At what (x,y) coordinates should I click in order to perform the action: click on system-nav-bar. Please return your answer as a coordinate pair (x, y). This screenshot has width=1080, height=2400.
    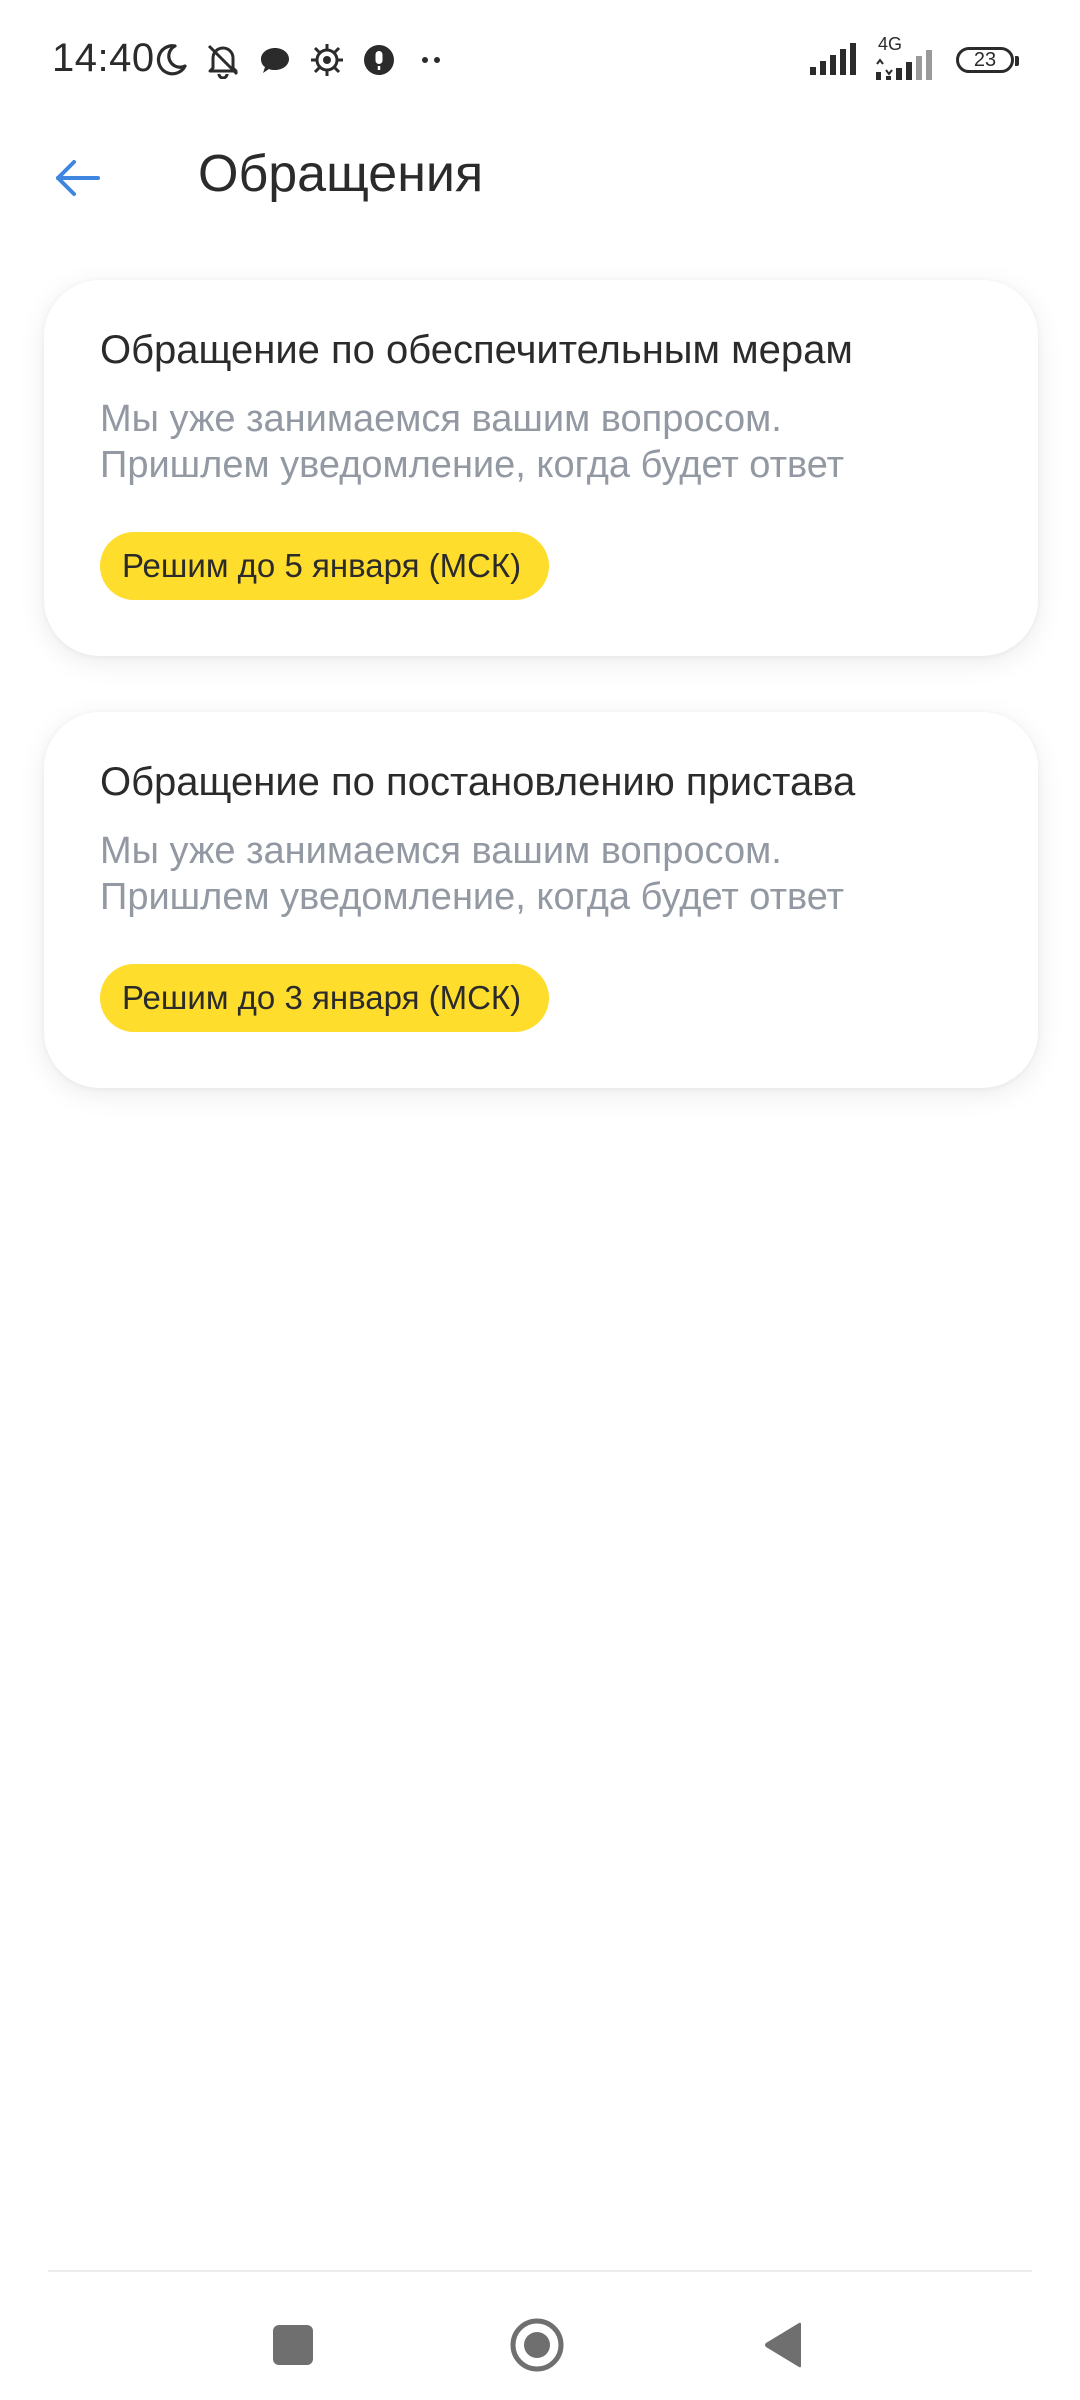
    Looking at the image, I should click on (540, 2336).